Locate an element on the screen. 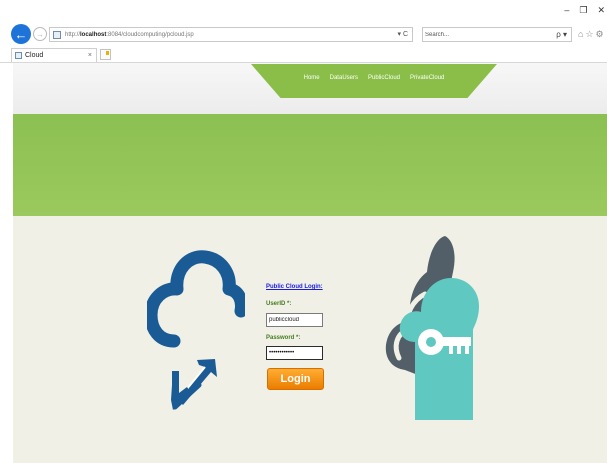 Image resolution: width=607 pixels, height=463 pixels. nav-datausers: DataUsers is located at coordinates (344, 78).